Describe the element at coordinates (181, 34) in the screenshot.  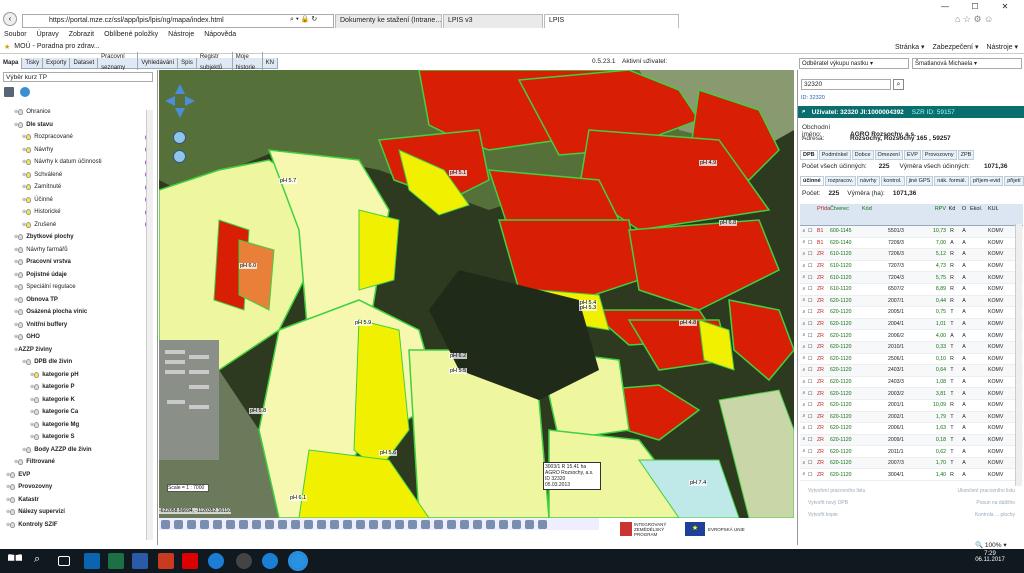
I see `menu-item-4: Nástroje` at that location.